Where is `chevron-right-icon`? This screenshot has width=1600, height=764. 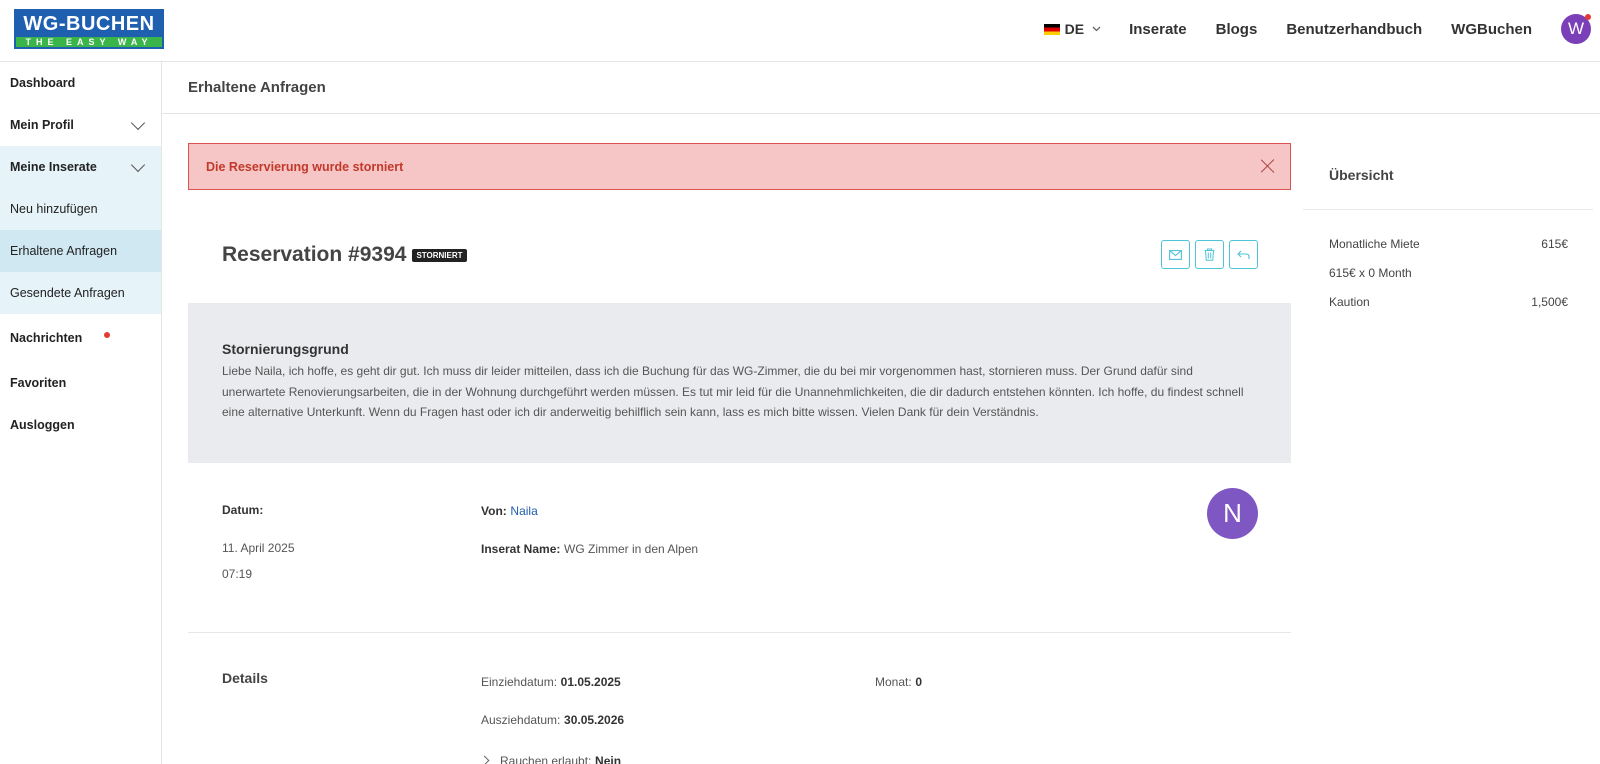 chevron-right-icon is located at coordinates (484, 759).